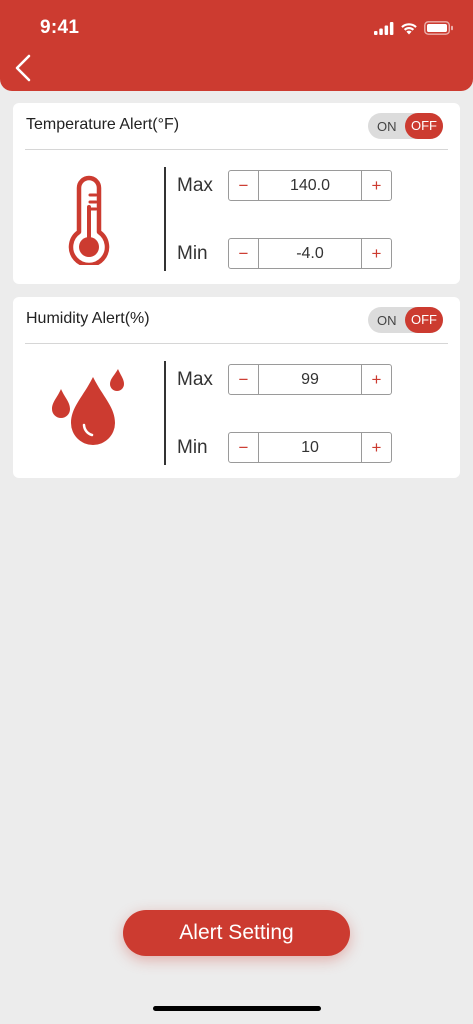  I want to click on humidity-min-label: Min, so click(192, 447).